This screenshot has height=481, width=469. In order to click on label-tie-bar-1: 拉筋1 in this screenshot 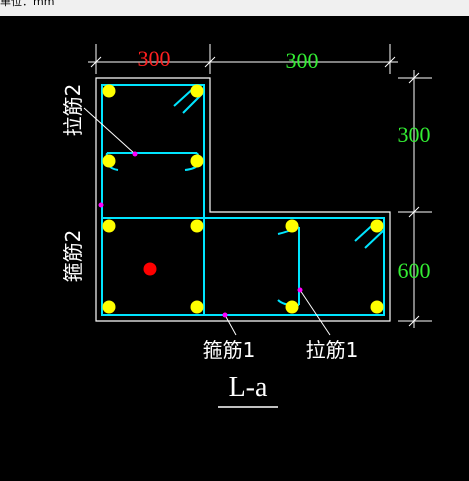, I will do `click(332, 350)`.